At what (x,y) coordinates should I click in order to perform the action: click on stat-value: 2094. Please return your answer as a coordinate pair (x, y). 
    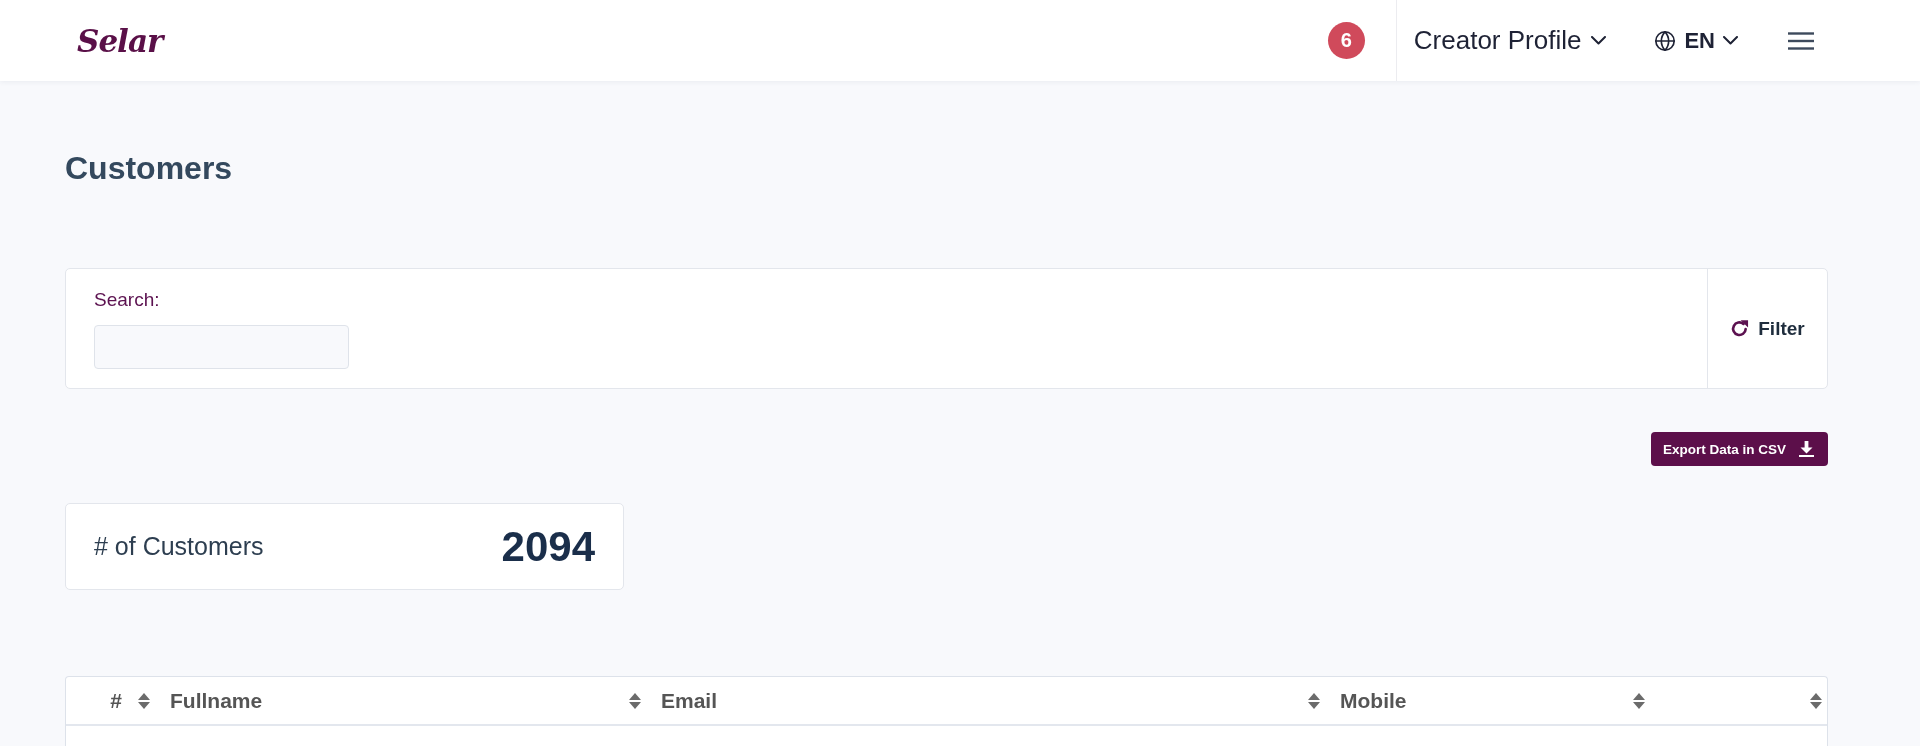
    Looking at the image, I should click on (548, 546).